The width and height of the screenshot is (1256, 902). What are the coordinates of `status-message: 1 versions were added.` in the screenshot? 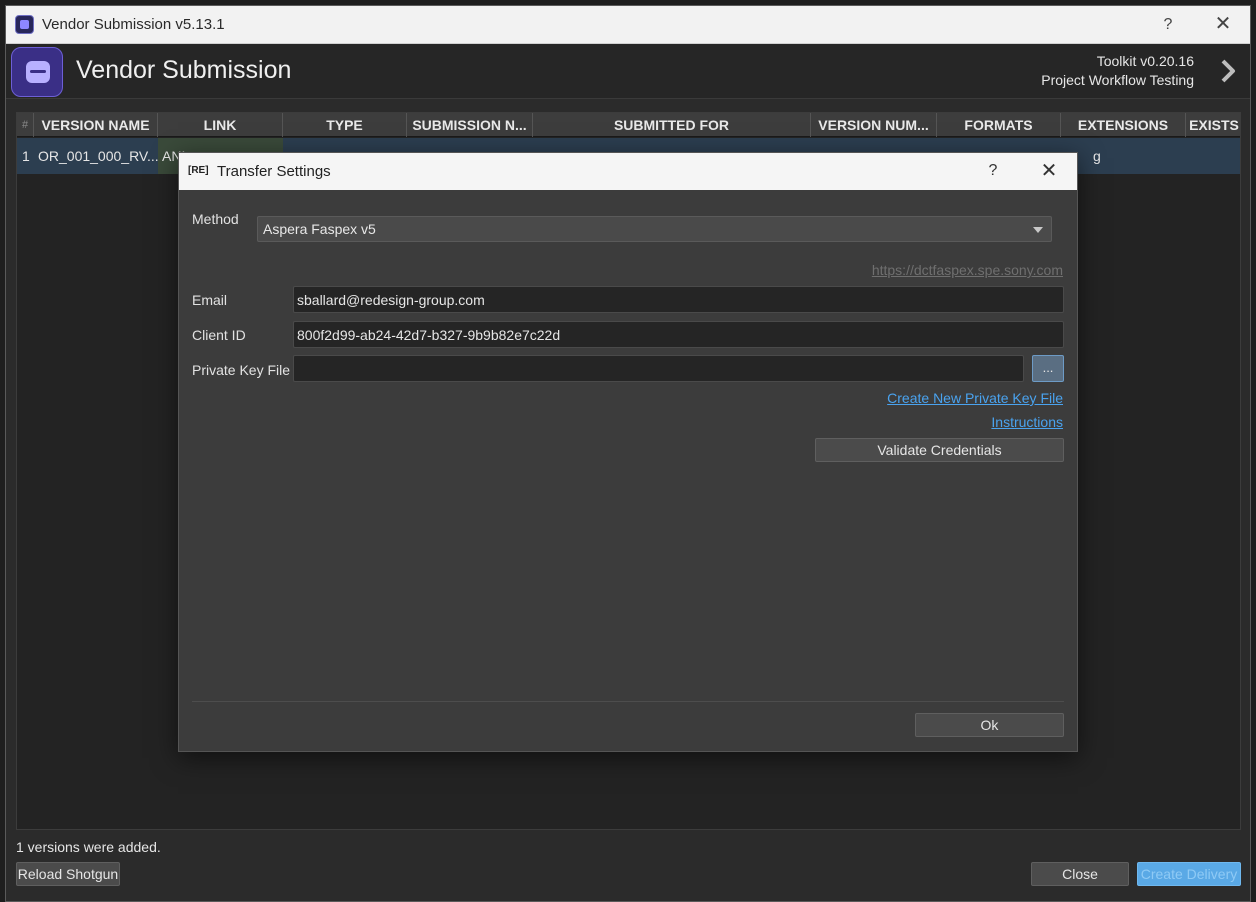 It's located at (88, 847).